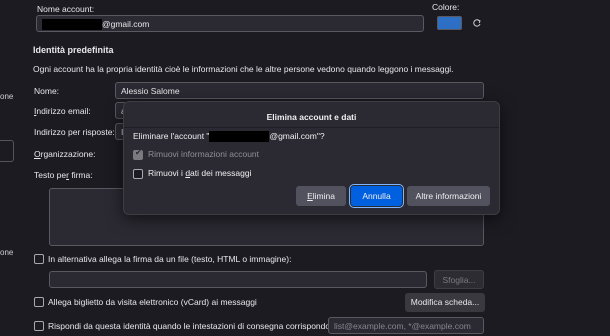  What do you see at coordinates (449, 23) in the screenshot?
I see `account-color-button` at bounding box center [449, 23].